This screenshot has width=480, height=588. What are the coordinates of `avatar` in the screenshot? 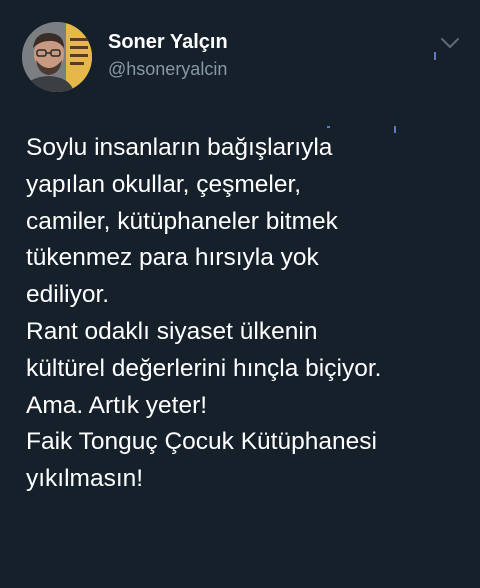 It's located at (57, 57).